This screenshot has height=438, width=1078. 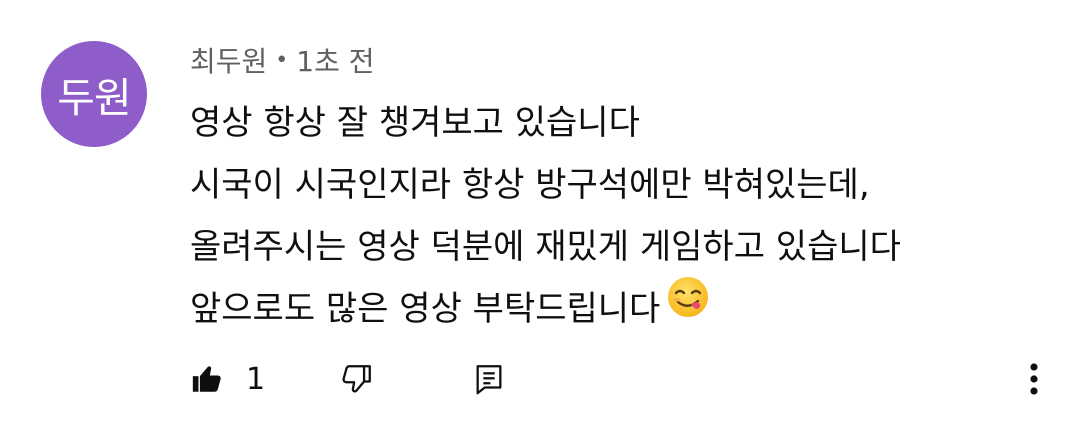 I want to click on author-name: 최두원, so click(x=228, y=60).